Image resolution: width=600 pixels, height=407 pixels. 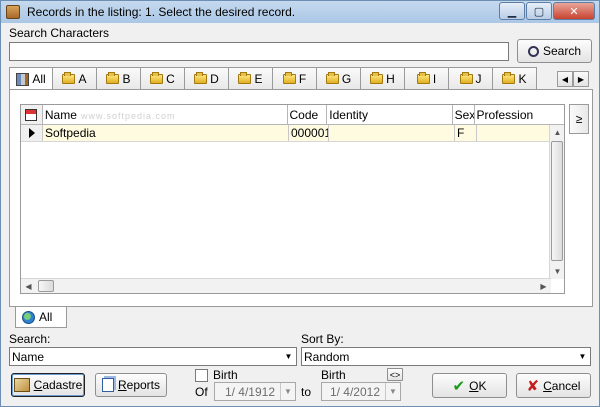 I want to click on letter-tabs: All A B C D E F G H I J K, so click(x=293, y=78).